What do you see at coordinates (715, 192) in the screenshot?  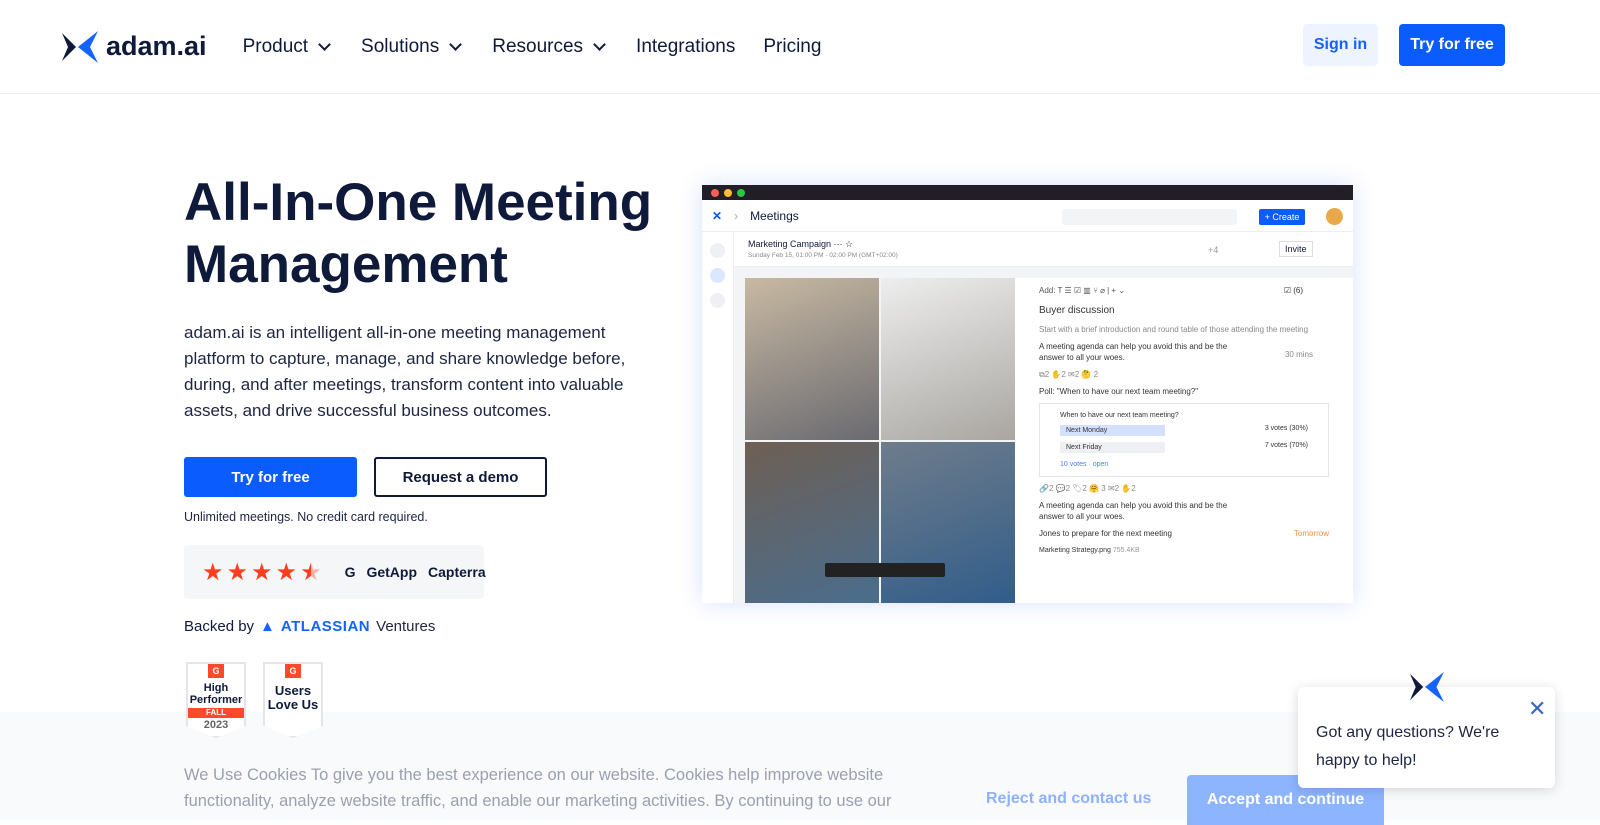 I see `close-dot-icon` at bounding box center [715, 192].